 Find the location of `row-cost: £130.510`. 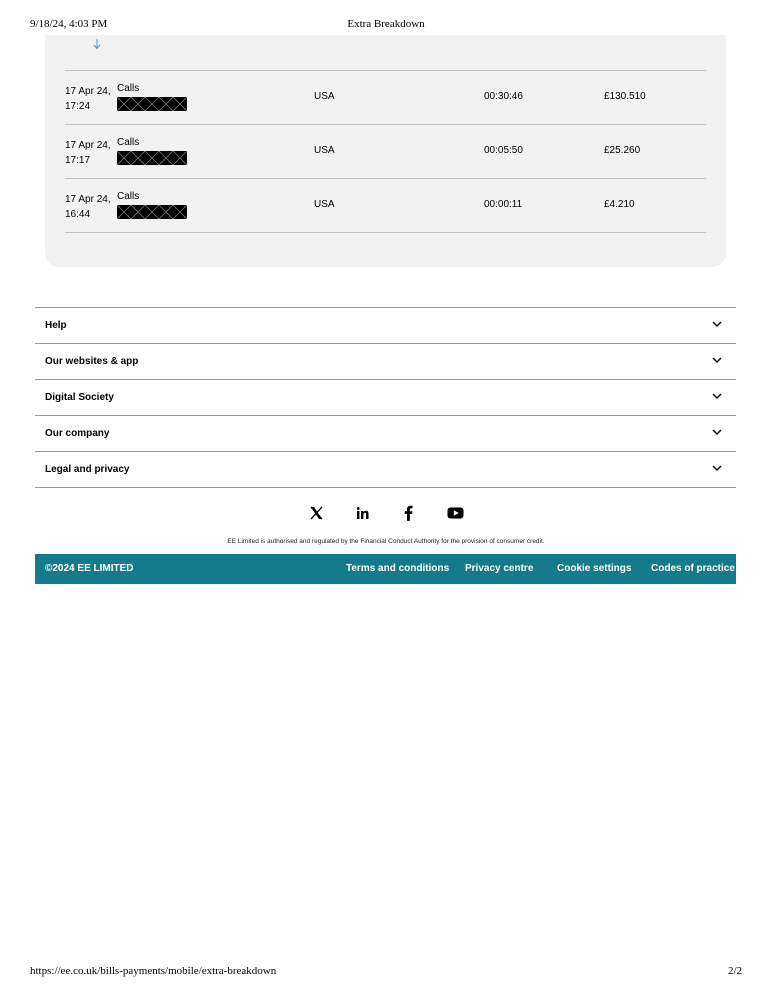

row-cost: £130.510 is located at coordinates (625, 96).